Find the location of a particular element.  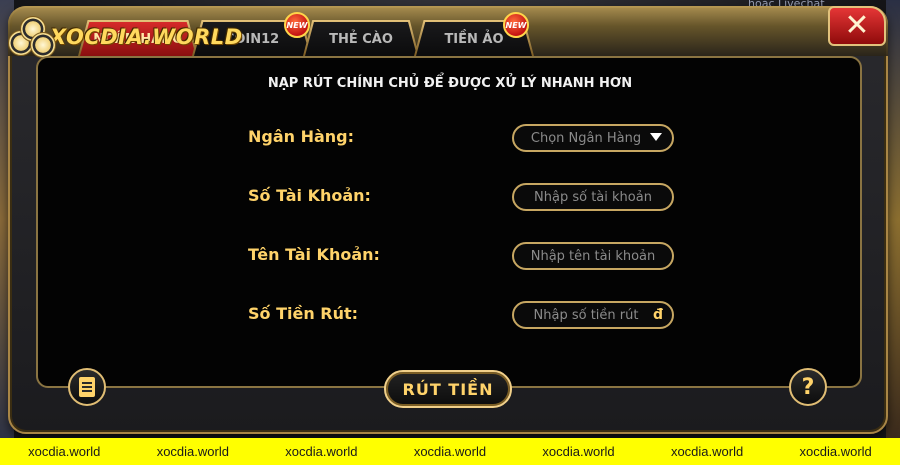

account-name-field: Nhập tên tài khoản is located at coordinates (593, 256).